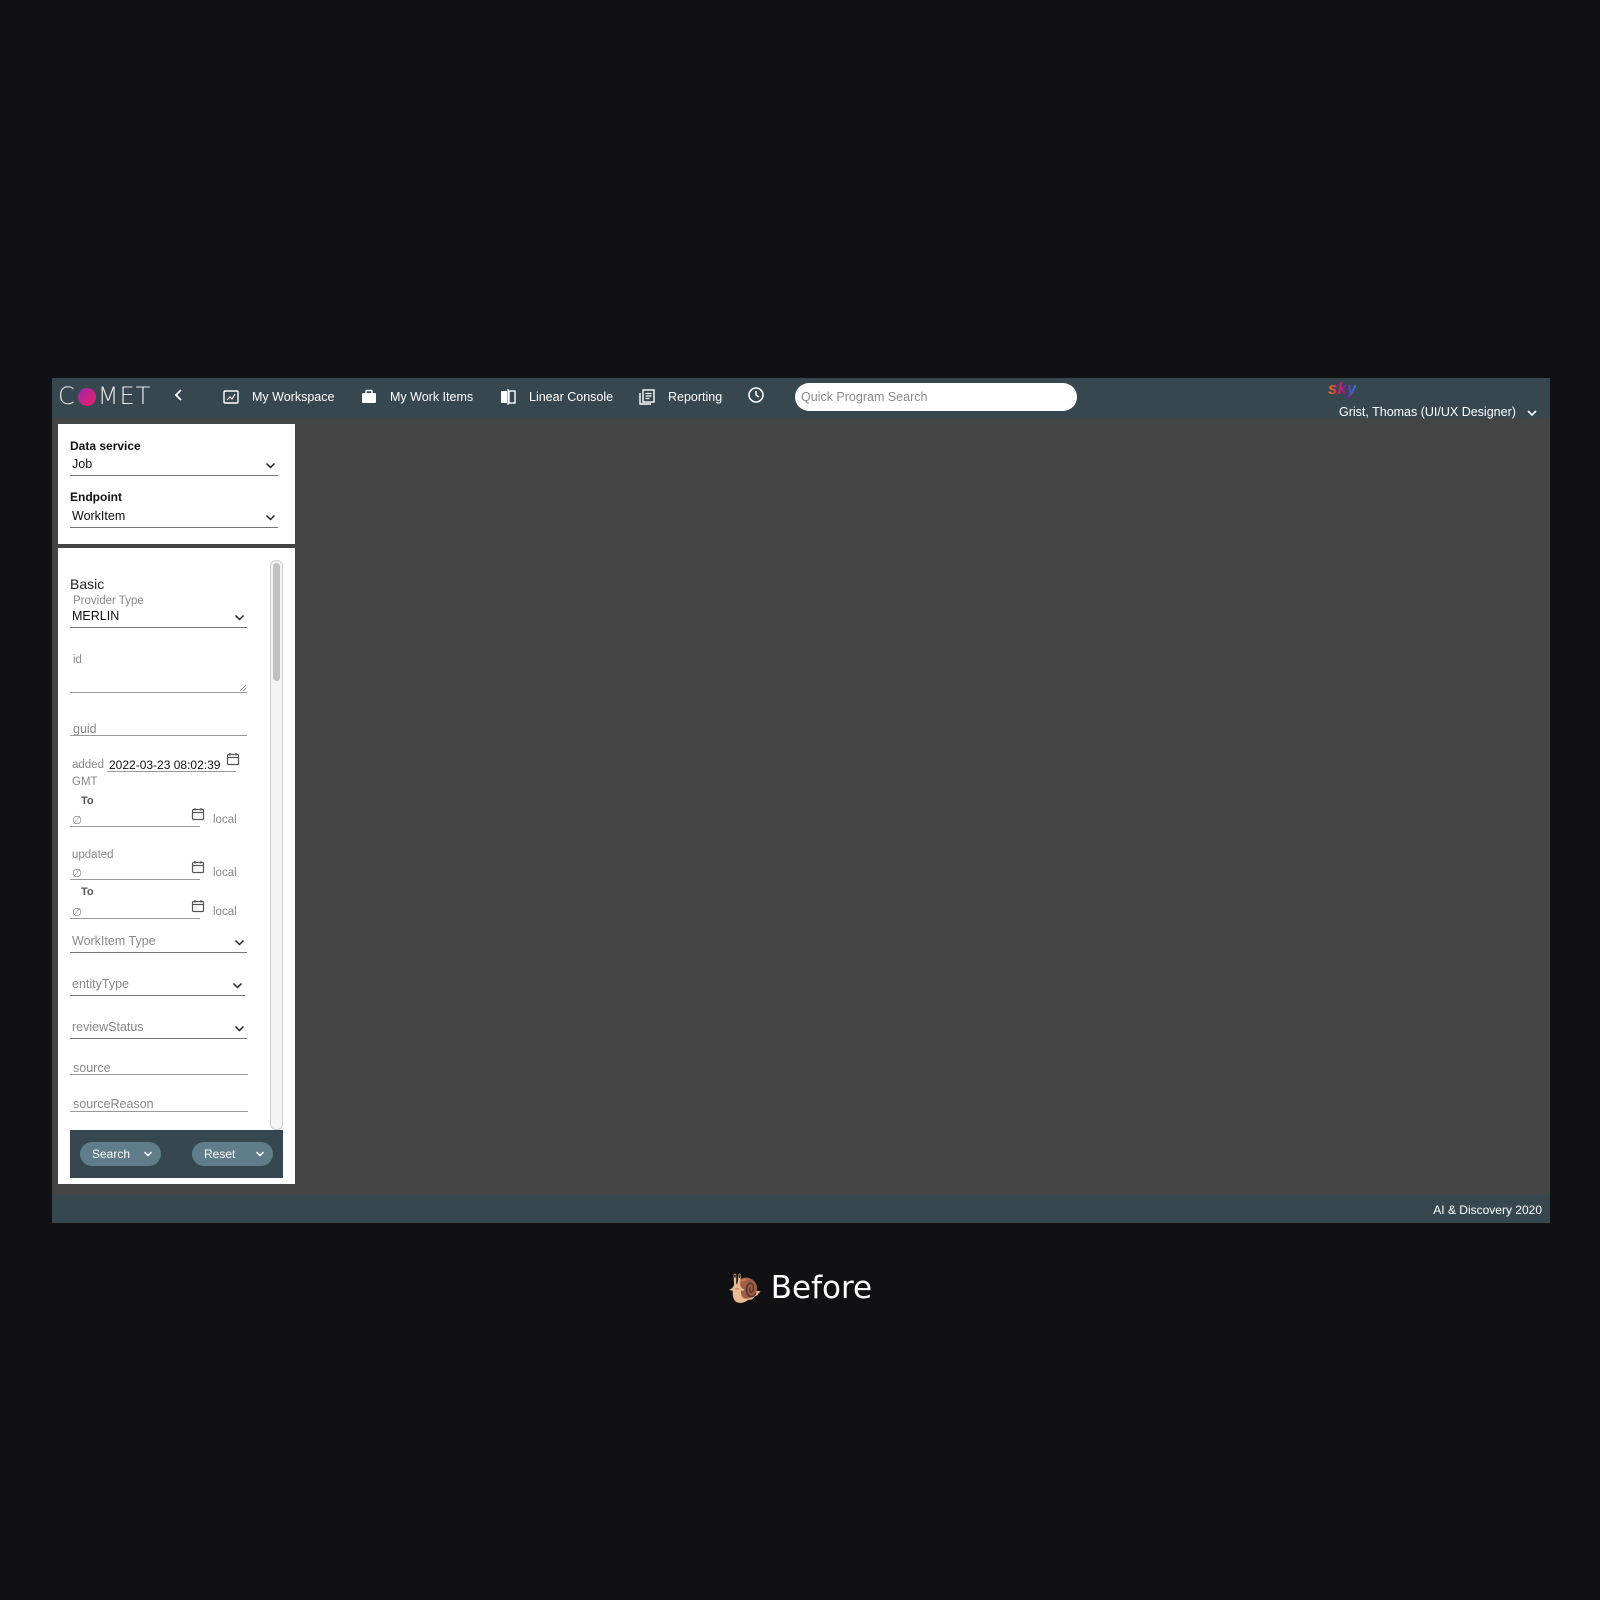 The image size is (1600, 1600). What do you see at coordinates (1427, 412) in the screenshot?
I see `user-menu: Grist, Thomas (UI/UX Designer)` at bounding box center [1427, 412].